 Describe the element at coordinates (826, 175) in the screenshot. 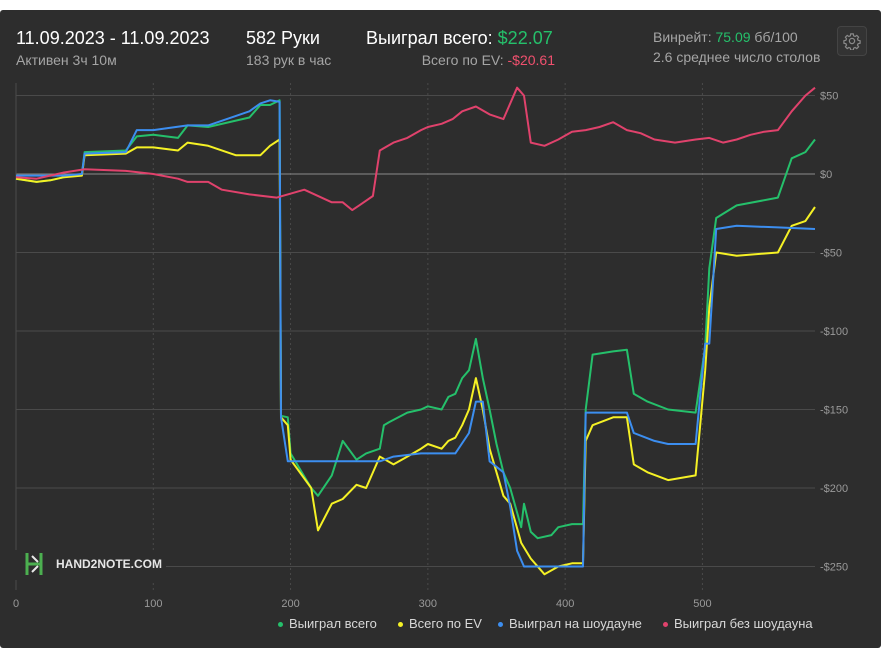

I see `y-tick-label: $0` at that location.